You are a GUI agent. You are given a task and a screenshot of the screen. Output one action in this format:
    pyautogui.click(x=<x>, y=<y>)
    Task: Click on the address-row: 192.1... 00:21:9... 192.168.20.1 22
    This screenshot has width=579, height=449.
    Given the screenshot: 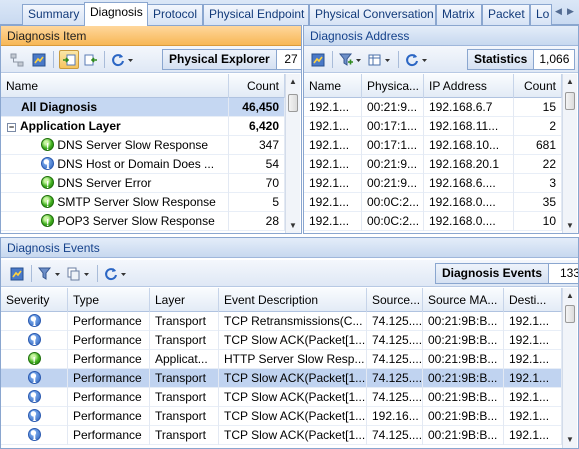 What is the action you would take?
    pyautogui.click(x=433, y=164)
    